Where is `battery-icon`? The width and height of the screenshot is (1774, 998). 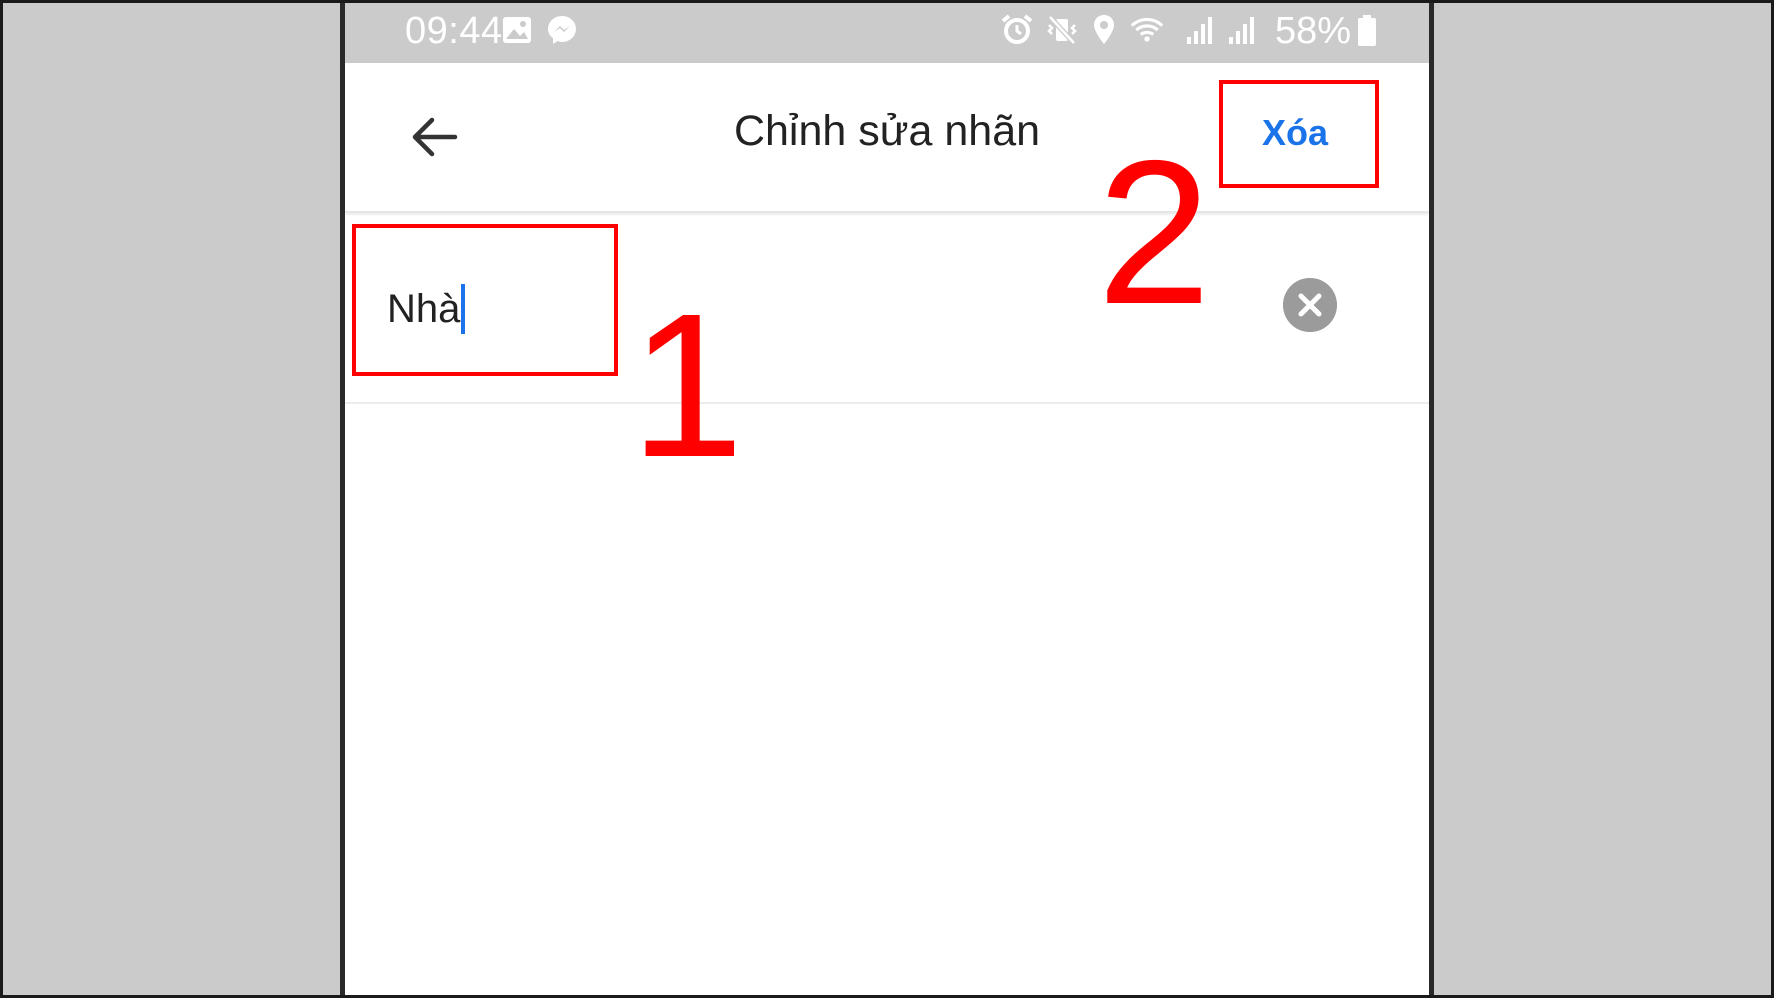 battery-icon is located at coordinates (1367, 30).